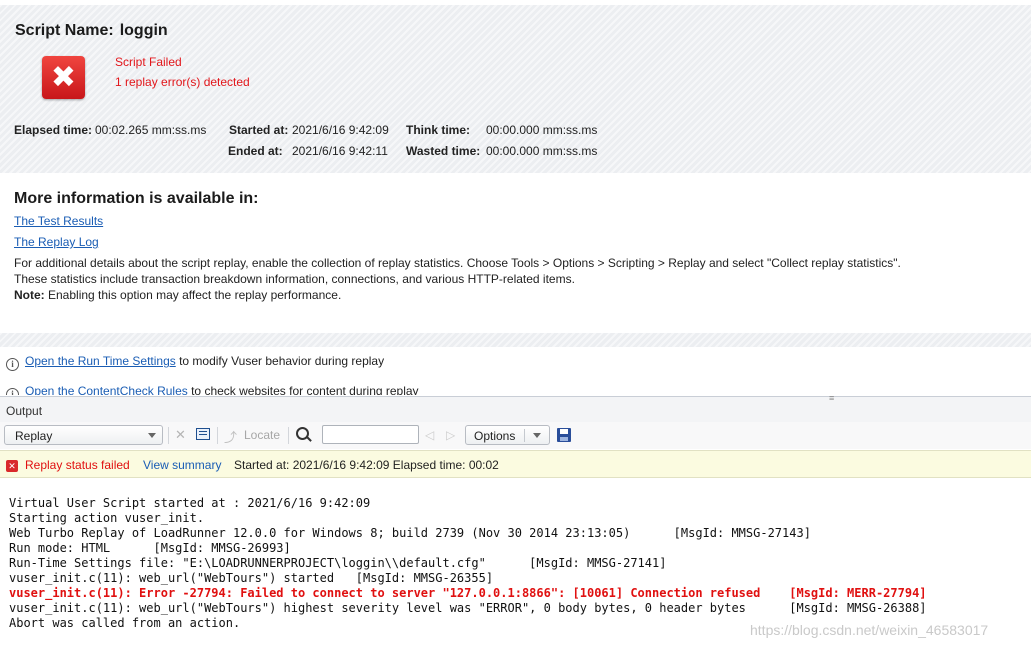 The width and height of the screenshot is (1031, 649). I want to click on replay-log-link: The Replay Log, so click(56, 242).